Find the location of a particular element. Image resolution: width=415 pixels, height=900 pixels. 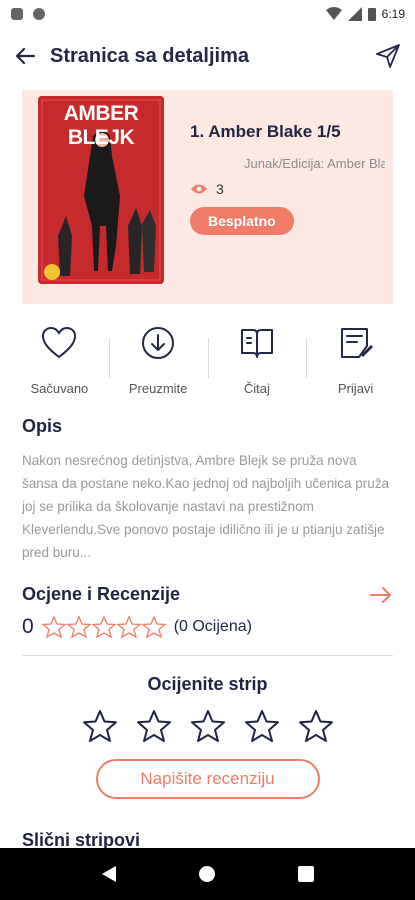

status-bar: 6:19 is located at coordinates (207, 14).